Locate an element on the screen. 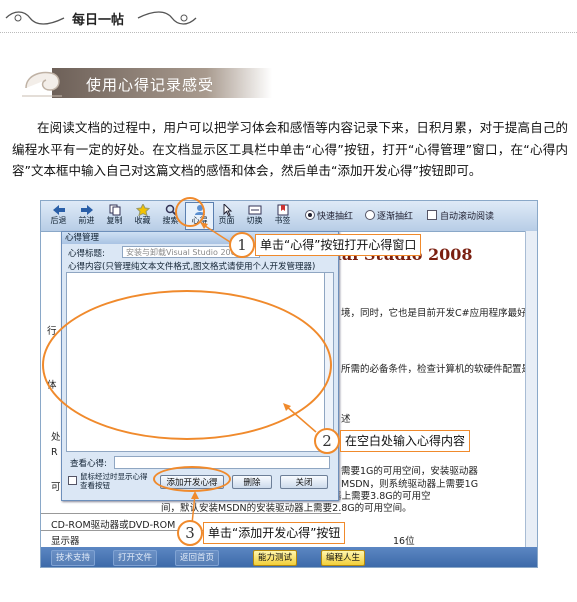  switch-icon is located at coordinates (254, 210).